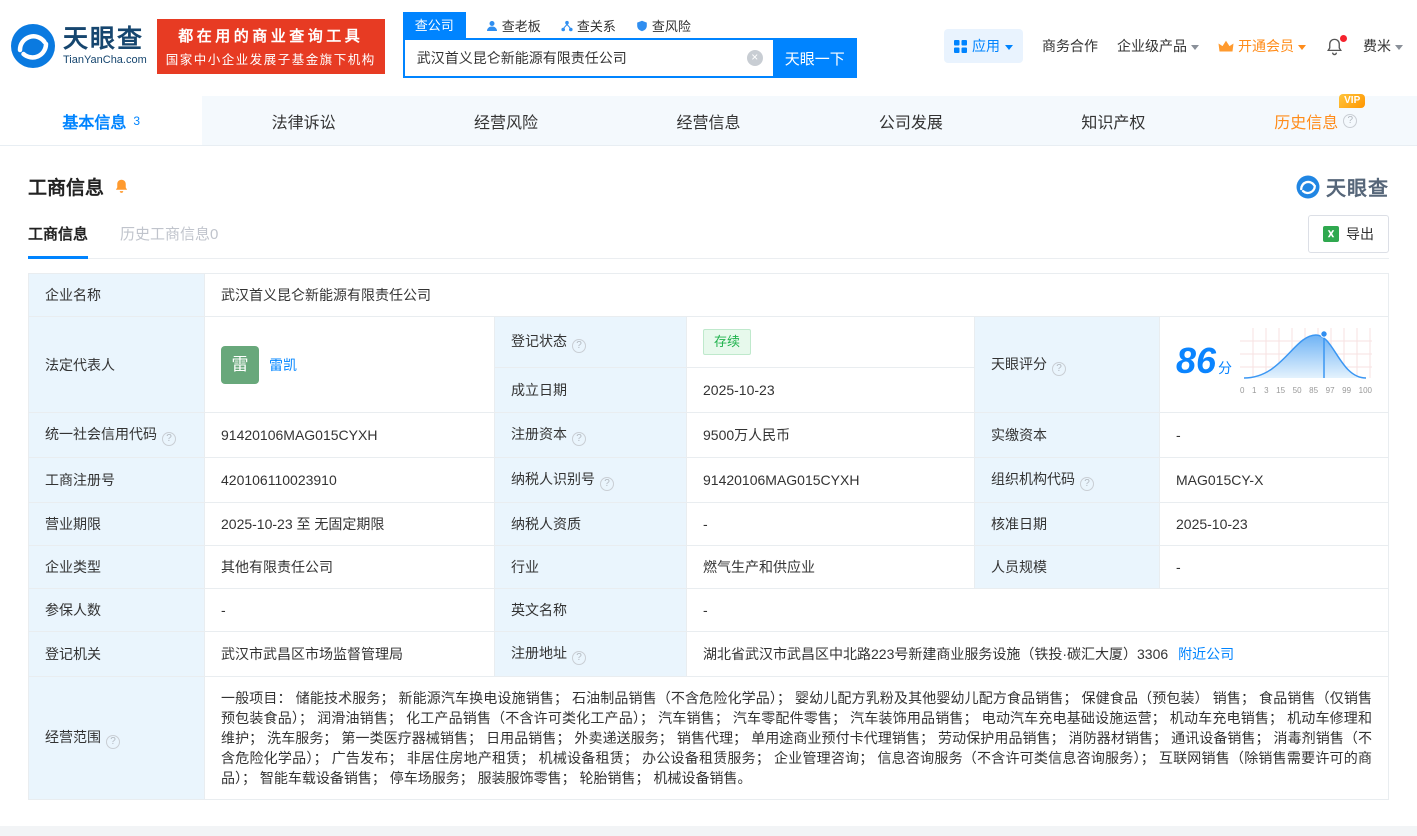 The image size is (1417, 836). I want to click on label-staff-size: 人员规模, so click(1067, 567).